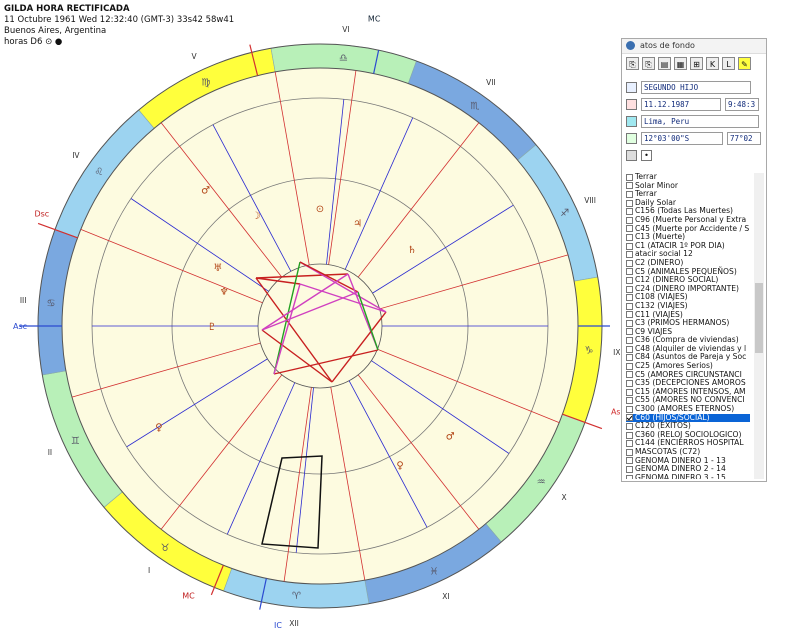  Describe the element at coordinates (165, 548) in the screenshot. I see `zodiac-sign: ♉` at that location.